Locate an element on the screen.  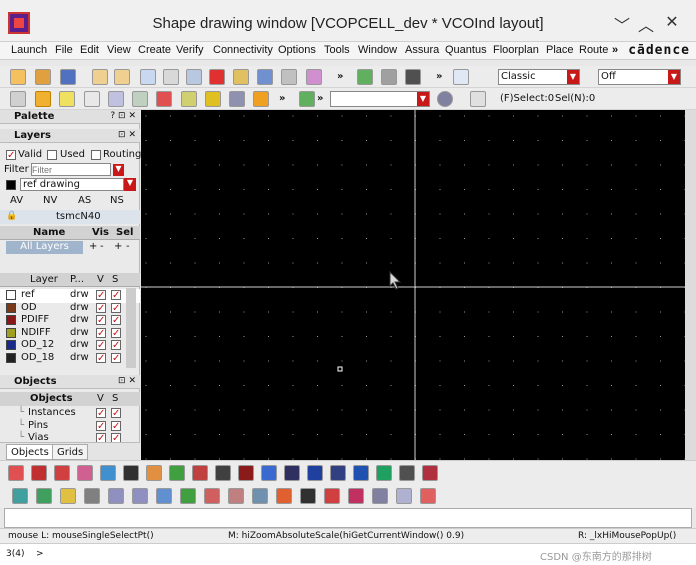
current-layer-row: ref drawing ▼ is located at coordinates (70, 185).